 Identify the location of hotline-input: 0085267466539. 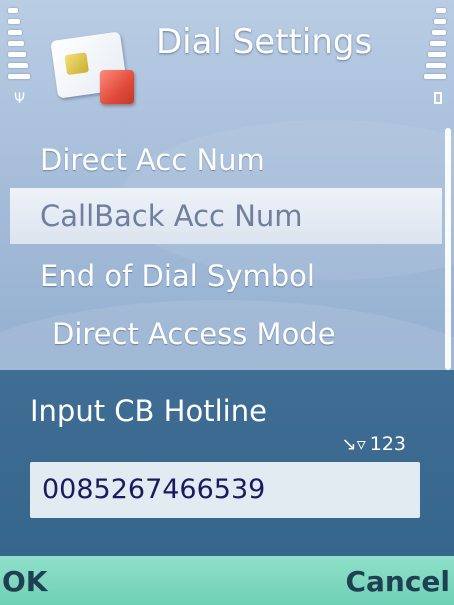
(225, 490).